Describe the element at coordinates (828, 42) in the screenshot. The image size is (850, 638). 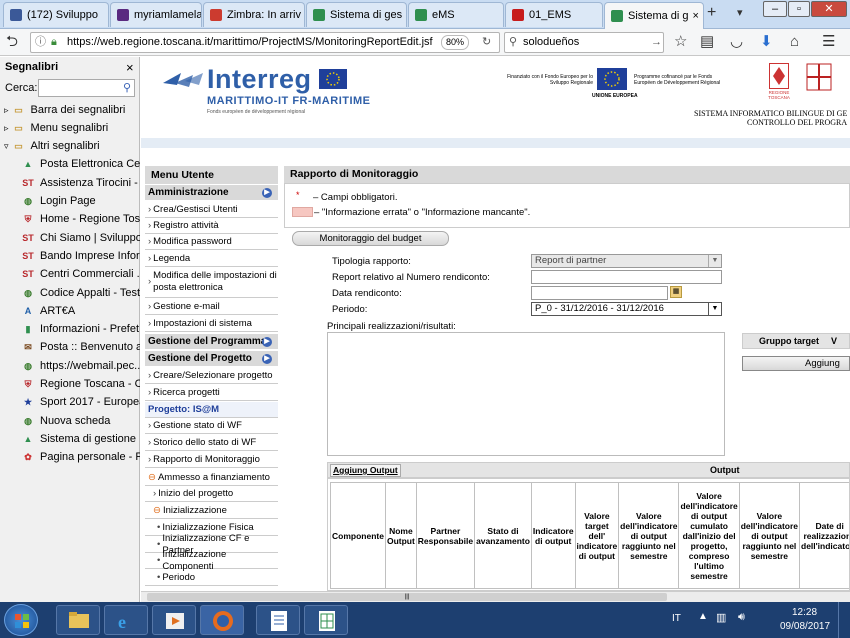
I see `menu-icon: ☰` at that location.